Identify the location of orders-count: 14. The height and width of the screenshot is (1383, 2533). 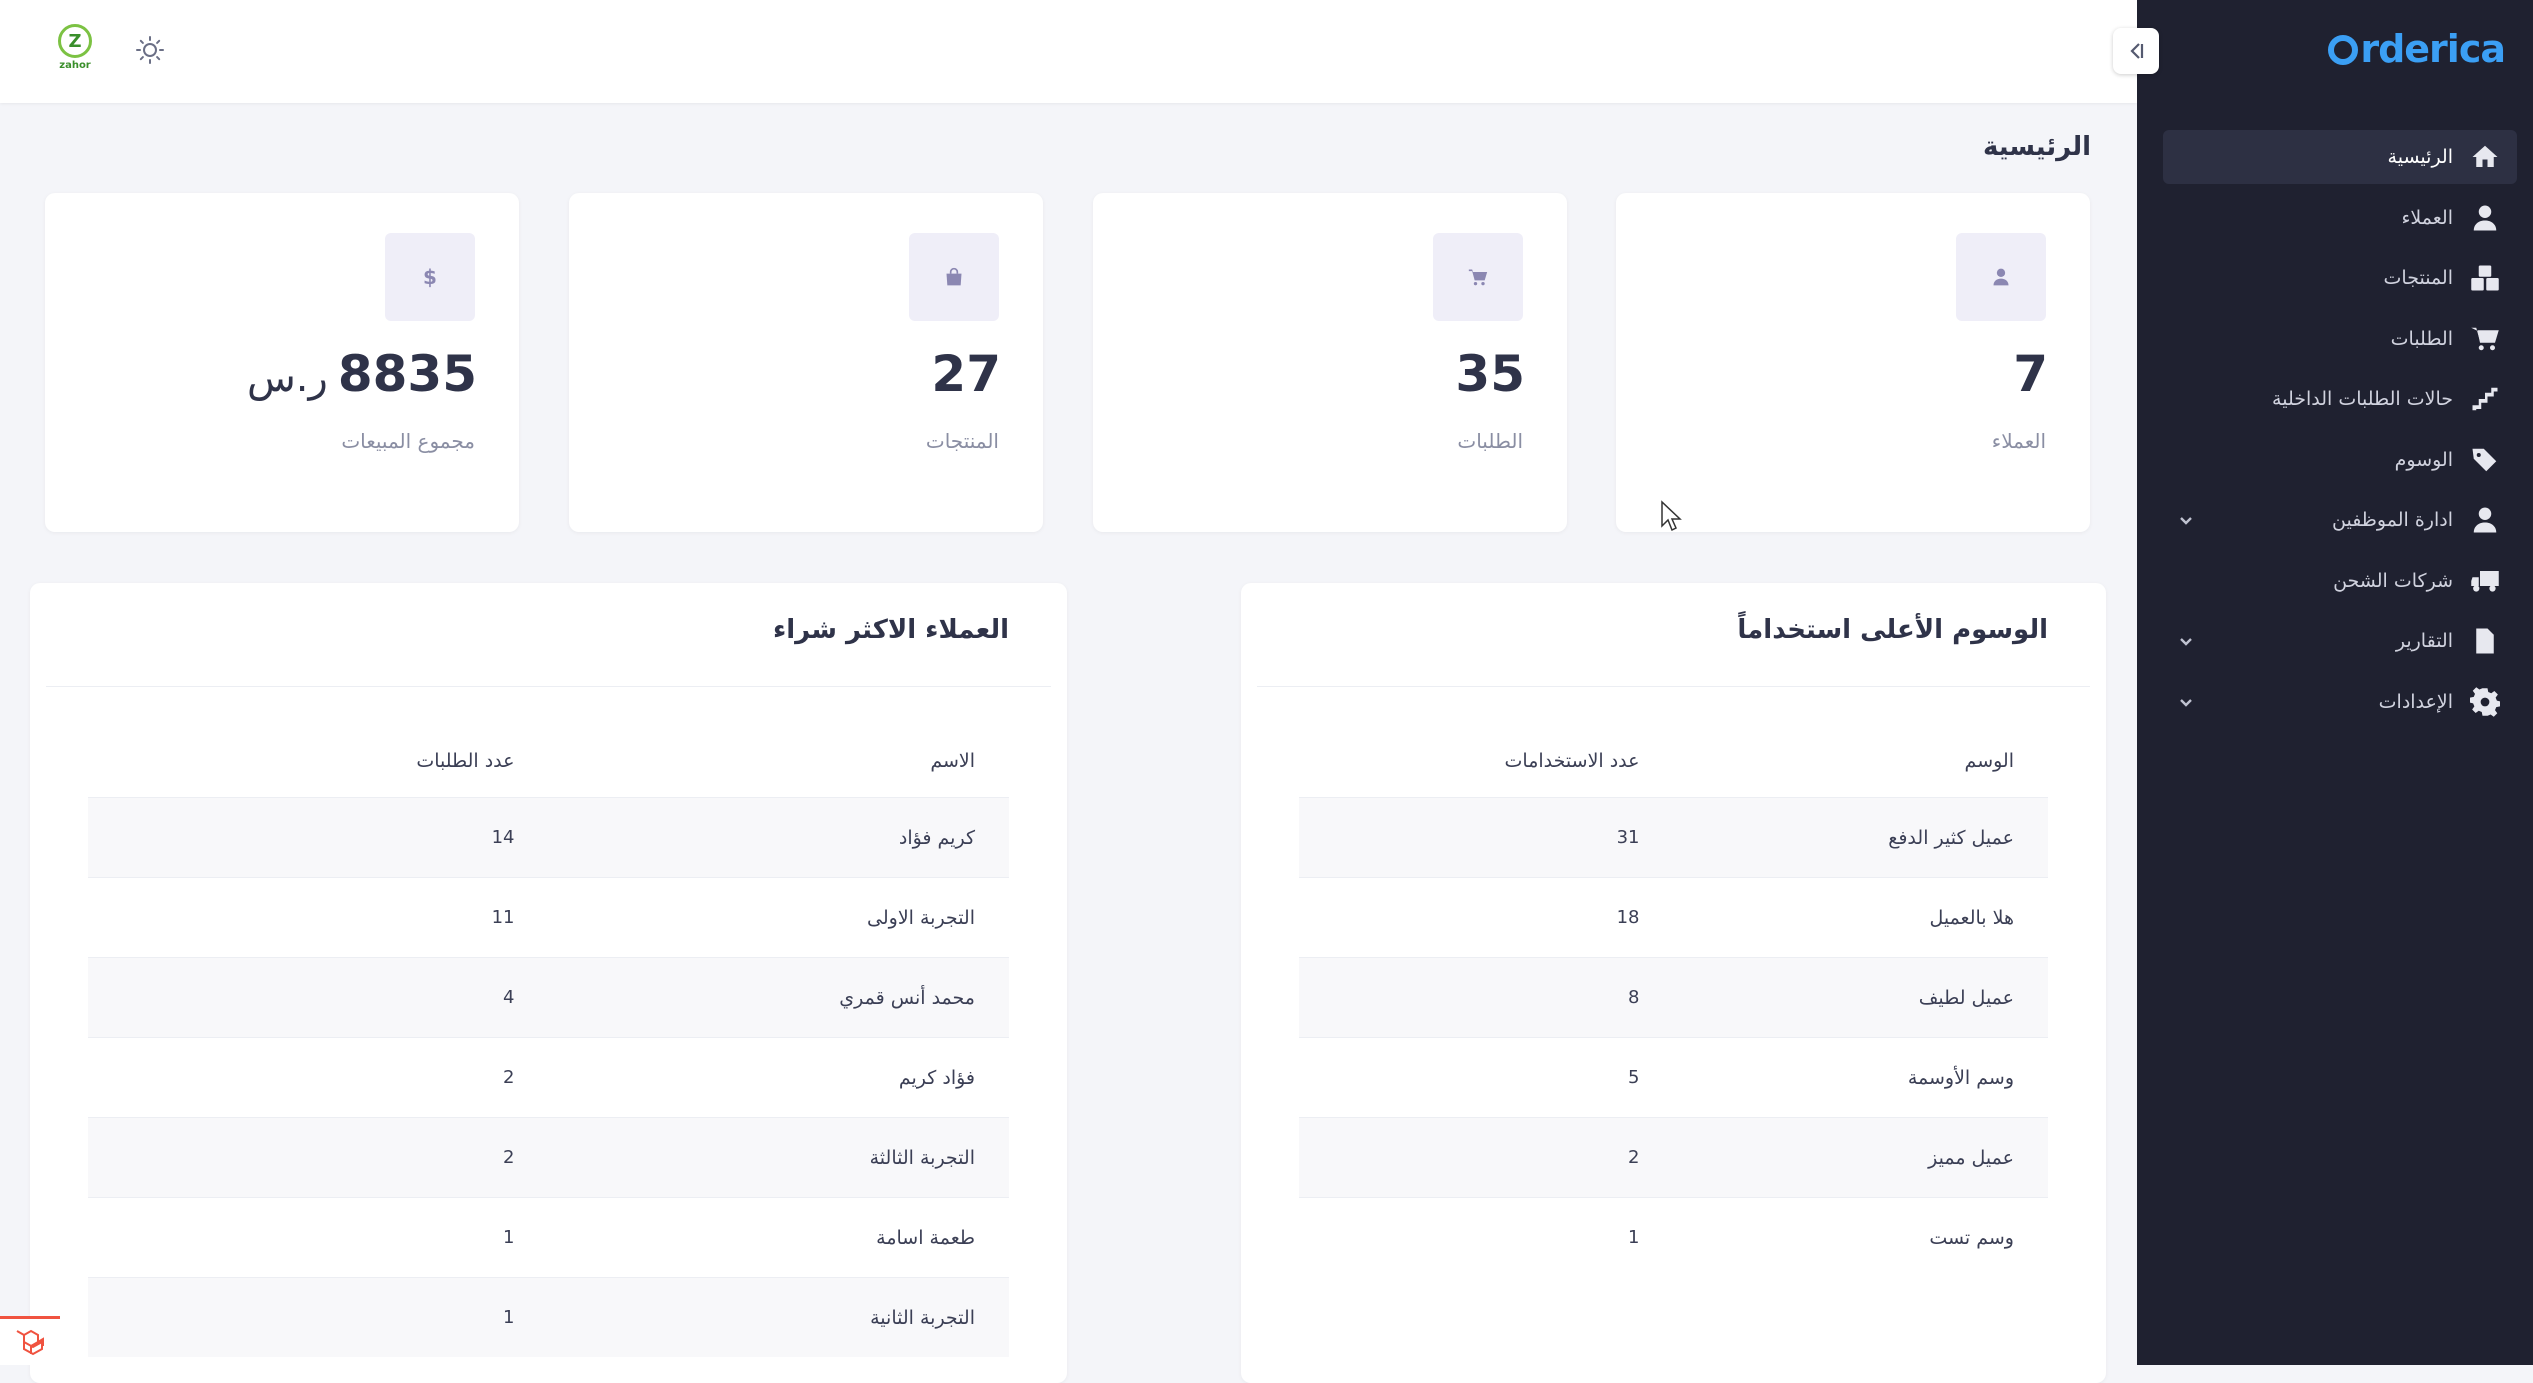
(318, 837).